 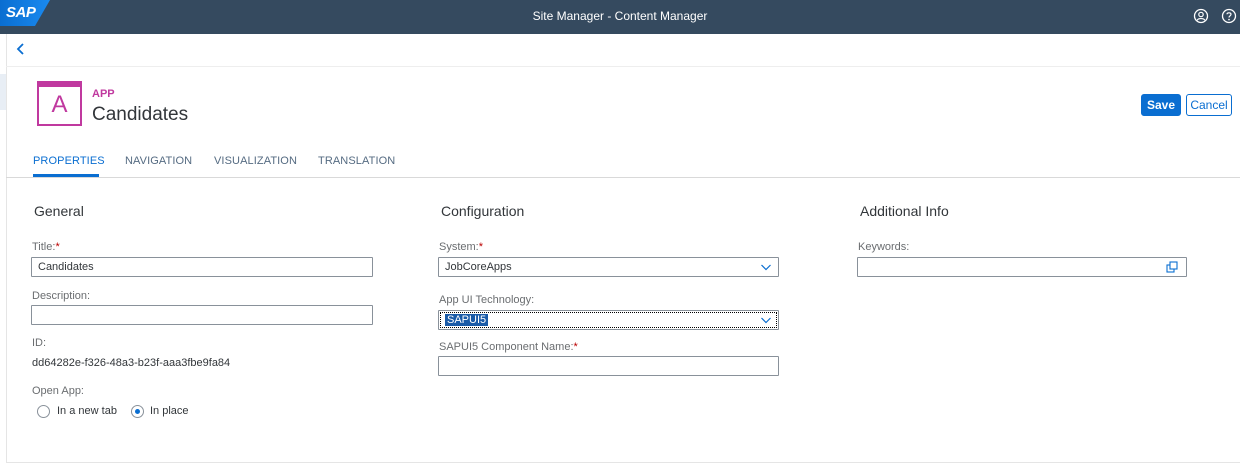 What do you see at coordinates (1201, 16) in the screenshot?
I see `user-icon` at bounding box center [1201, 16].